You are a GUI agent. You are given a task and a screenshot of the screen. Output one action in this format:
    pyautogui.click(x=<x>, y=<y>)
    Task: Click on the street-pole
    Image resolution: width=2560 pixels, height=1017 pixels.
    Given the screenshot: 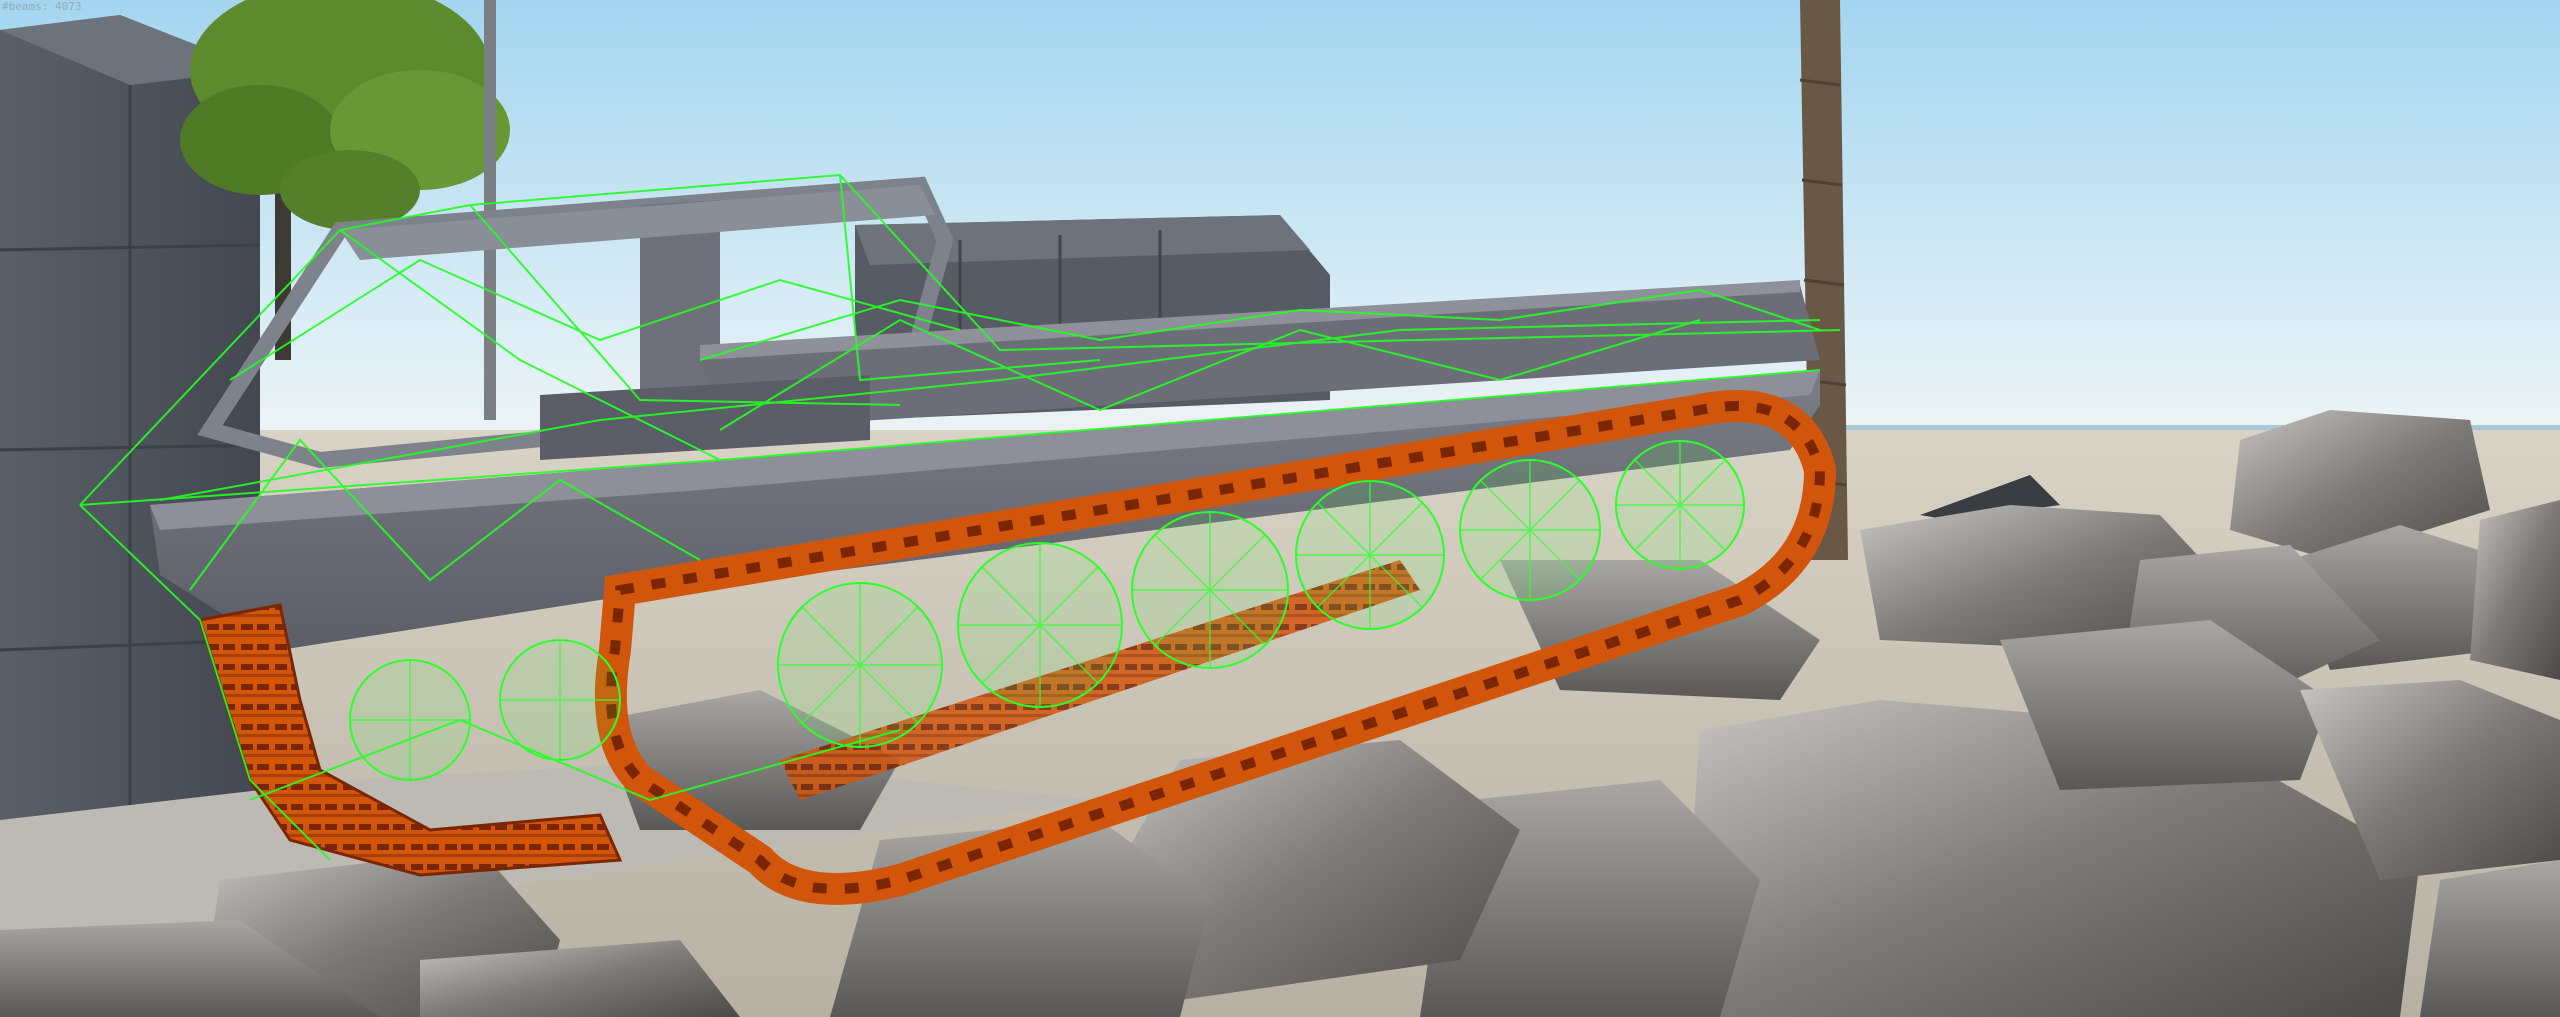 What is the action you would take?
    pyautogui.click(x=490, y=210)
    